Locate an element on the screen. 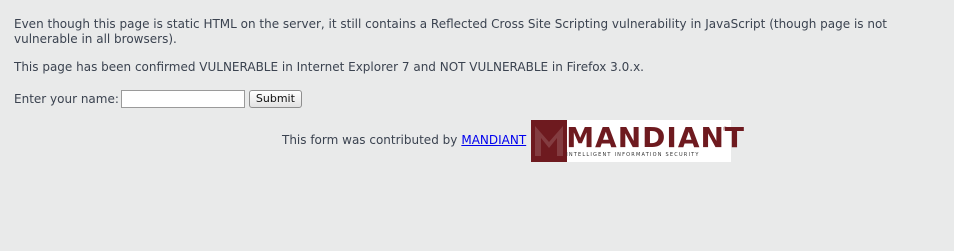  name-input is located at coordinates (182, 99).